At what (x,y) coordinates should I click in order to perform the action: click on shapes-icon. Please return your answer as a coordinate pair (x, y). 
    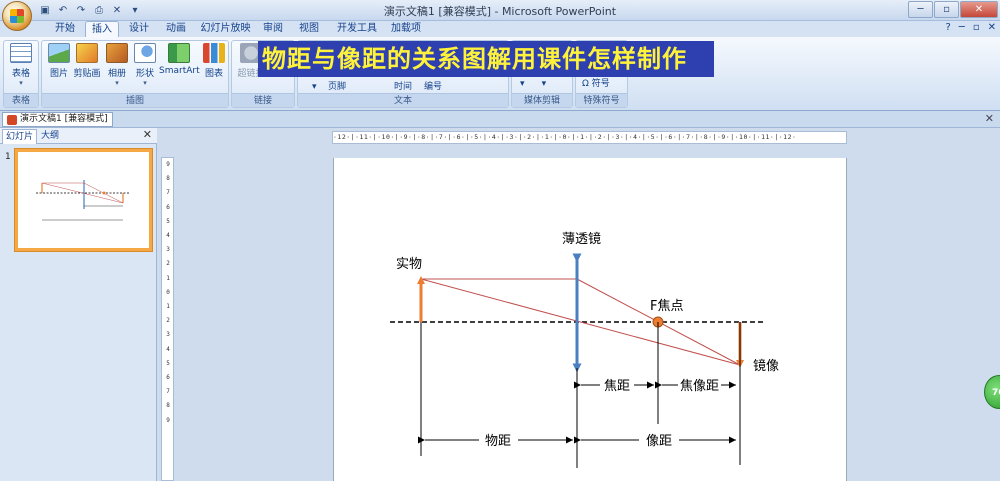
    Looking at the image, I should click on (145, 53).